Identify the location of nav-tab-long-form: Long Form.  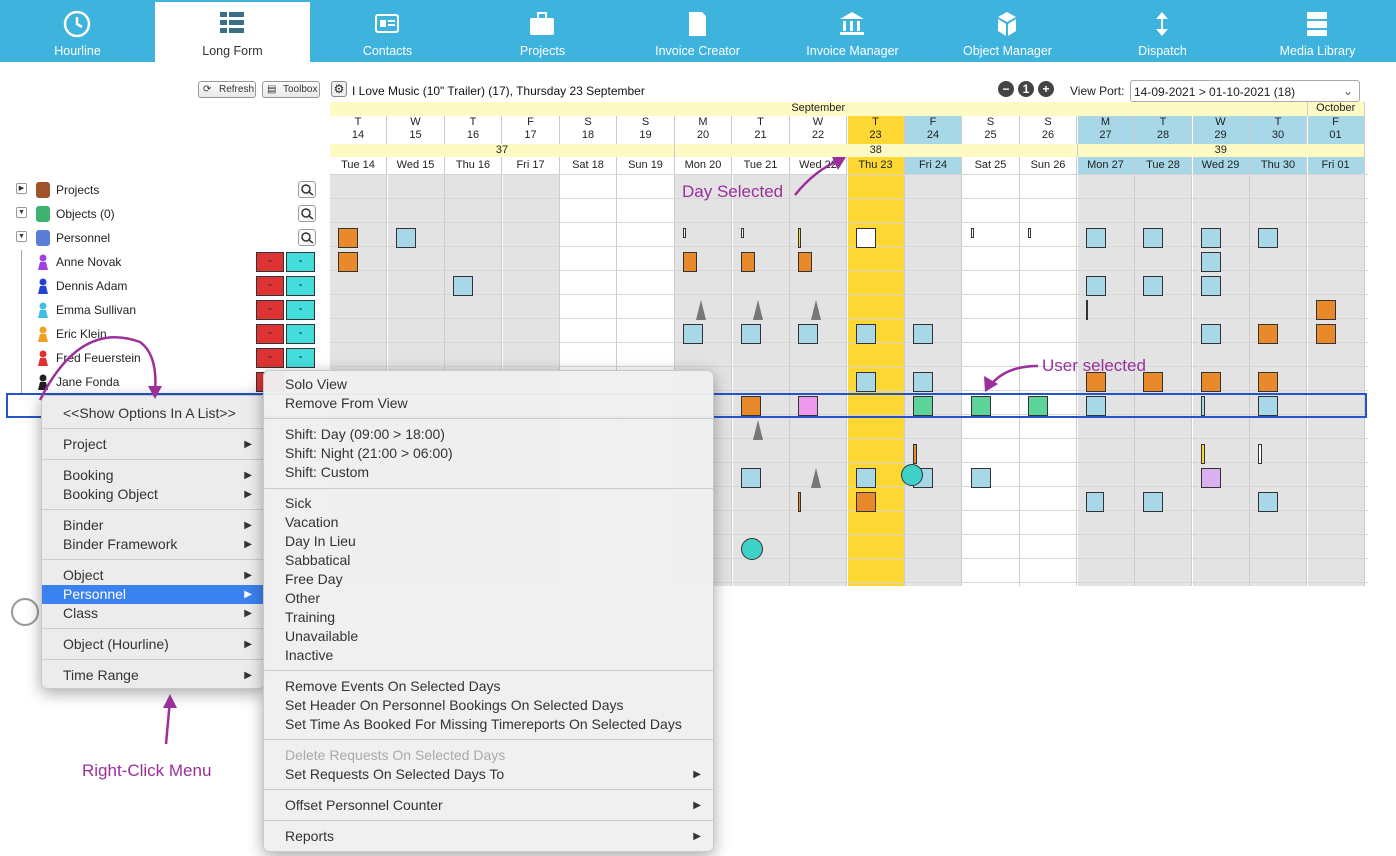
(232, 32).